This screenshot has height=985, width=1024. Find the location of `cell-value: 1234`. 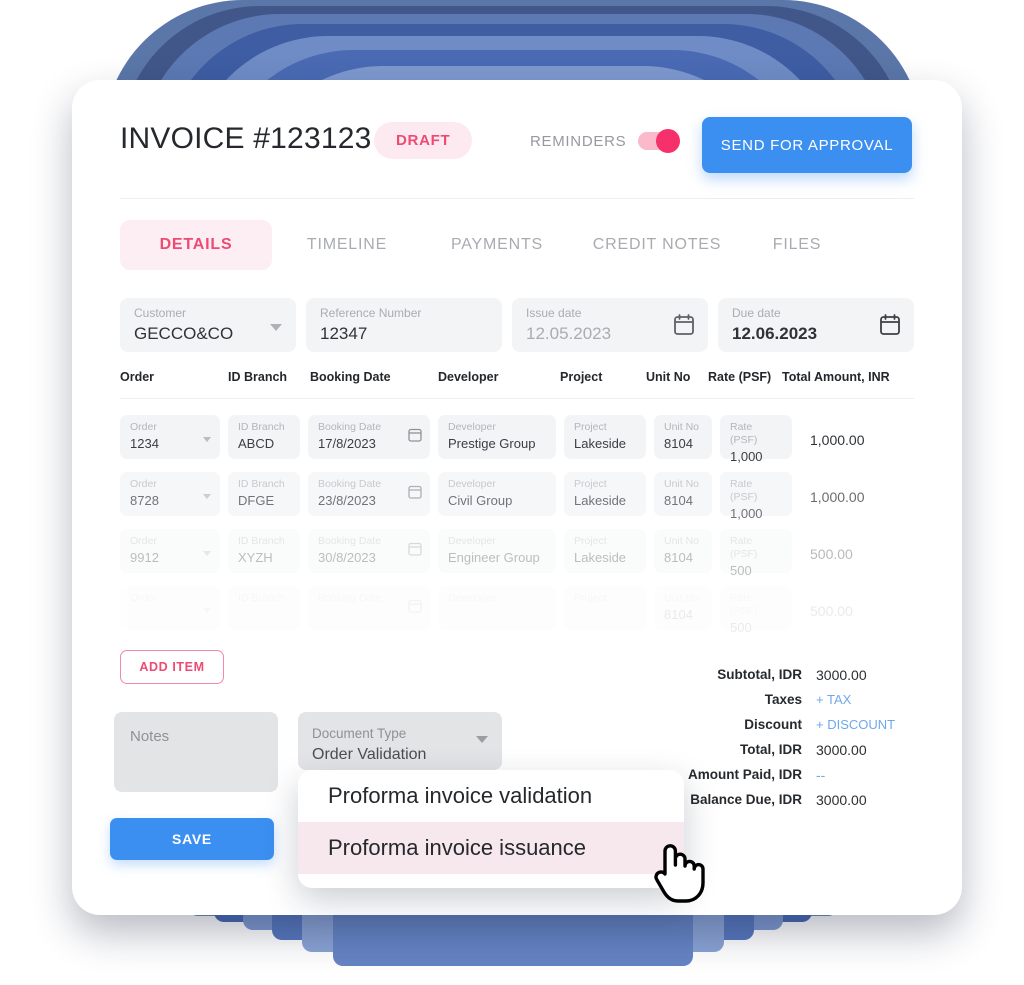

cell-value: 1234 is located at coordinates (144, 443).